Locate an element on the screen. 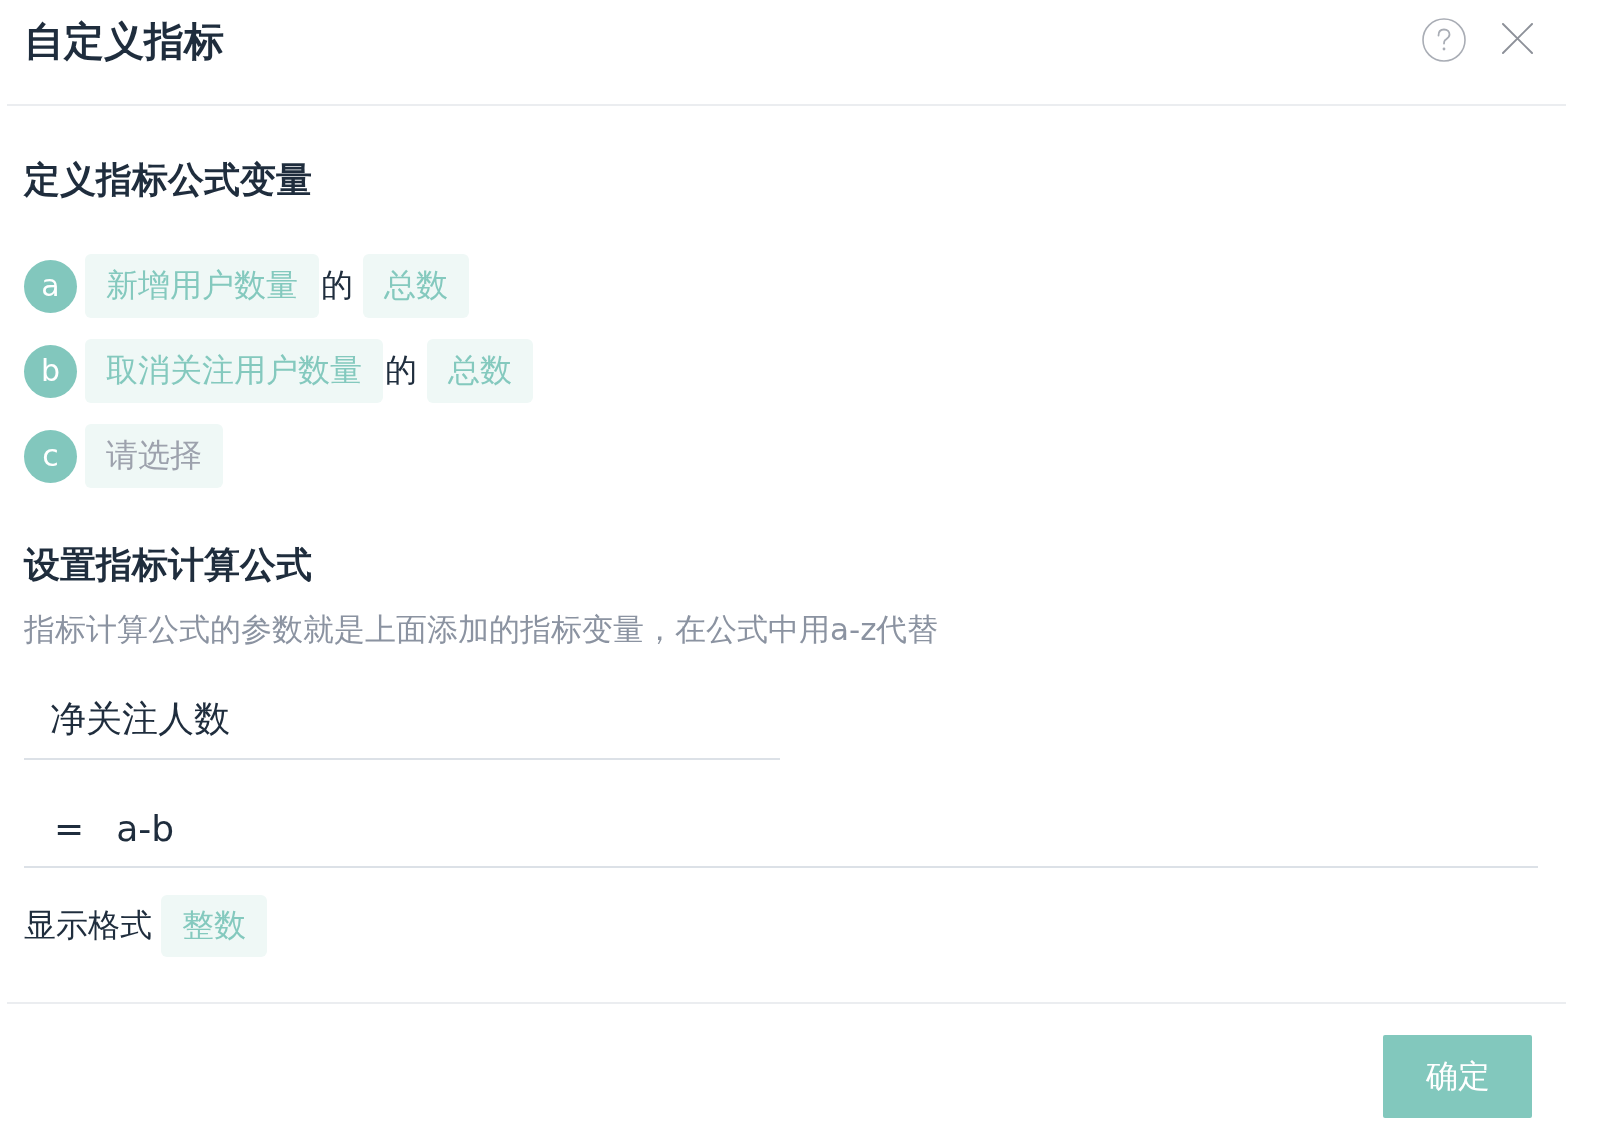 The width and height of the screenshot is (1612, 1138). metric-select: 新增用户数量 is located at coordinates (202, 286).